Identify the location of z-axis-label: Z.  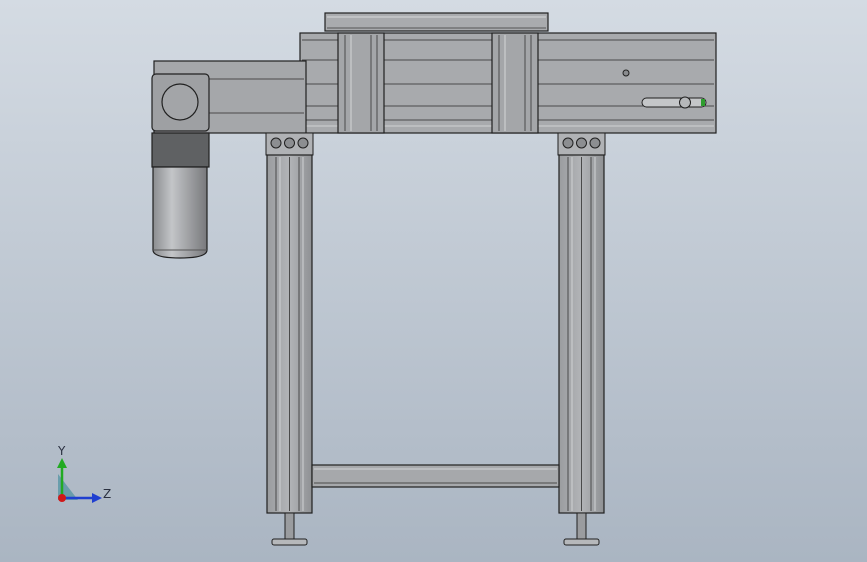
(107, 494).